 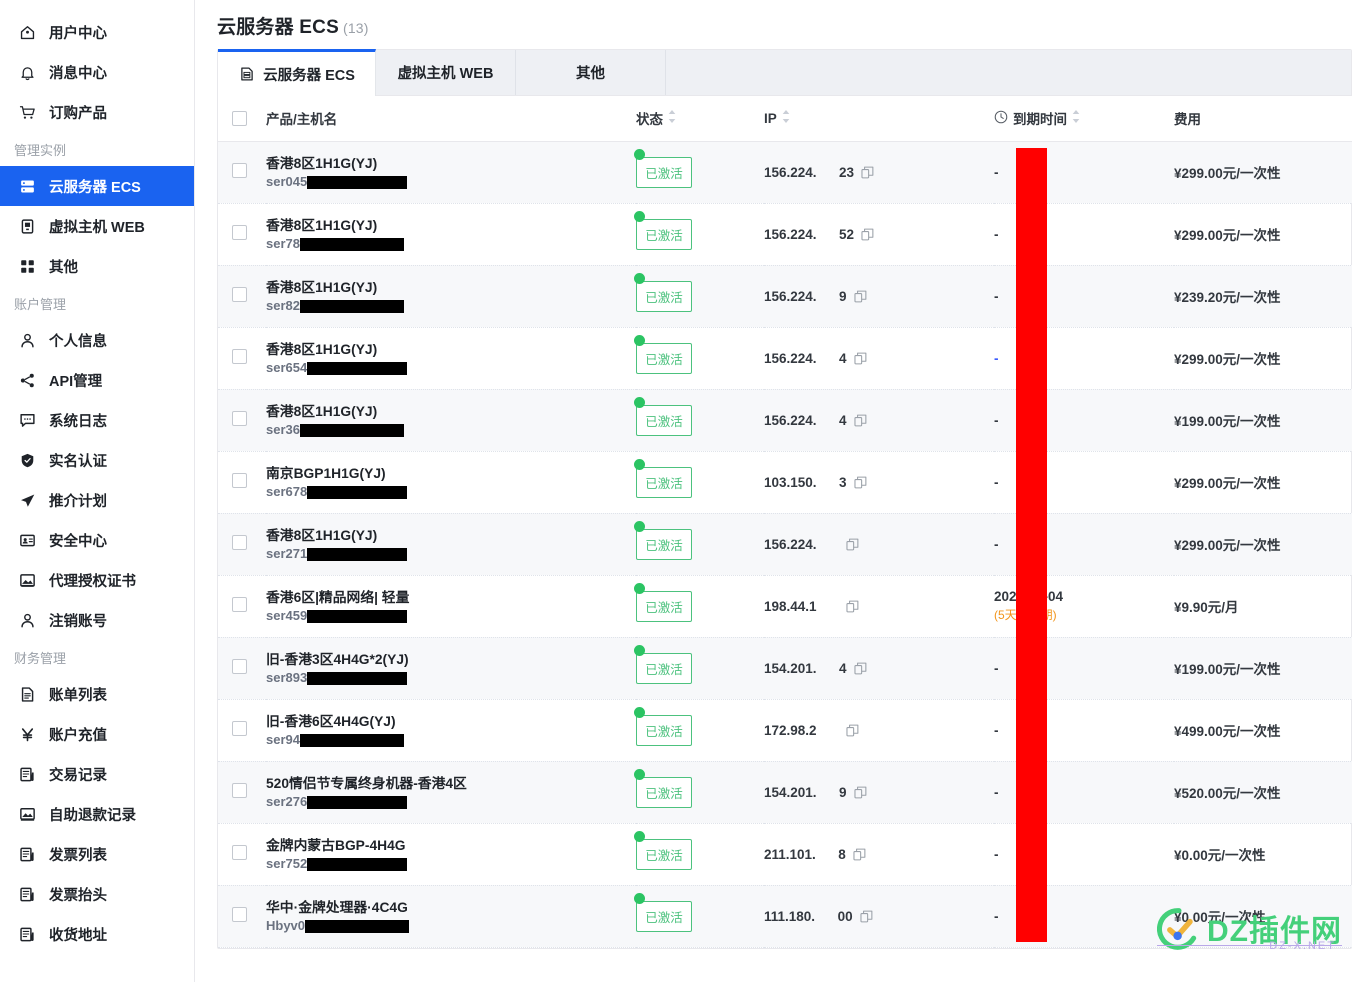 I want to click on product-name: 香港8区1H1G(YJ), so click(x=322, y=163).